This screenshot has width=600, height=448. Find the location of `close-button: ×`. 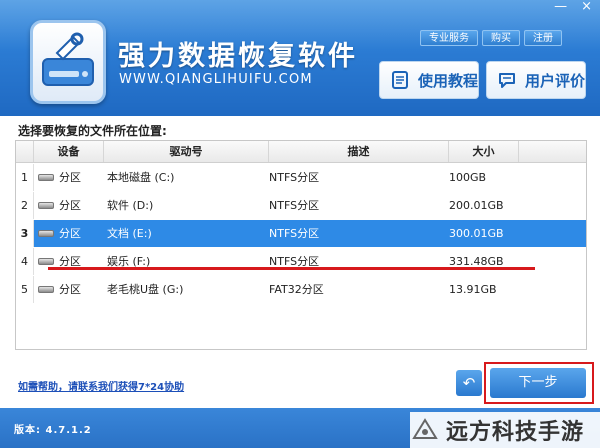

close-button: × is located at coordinates (586, 7).